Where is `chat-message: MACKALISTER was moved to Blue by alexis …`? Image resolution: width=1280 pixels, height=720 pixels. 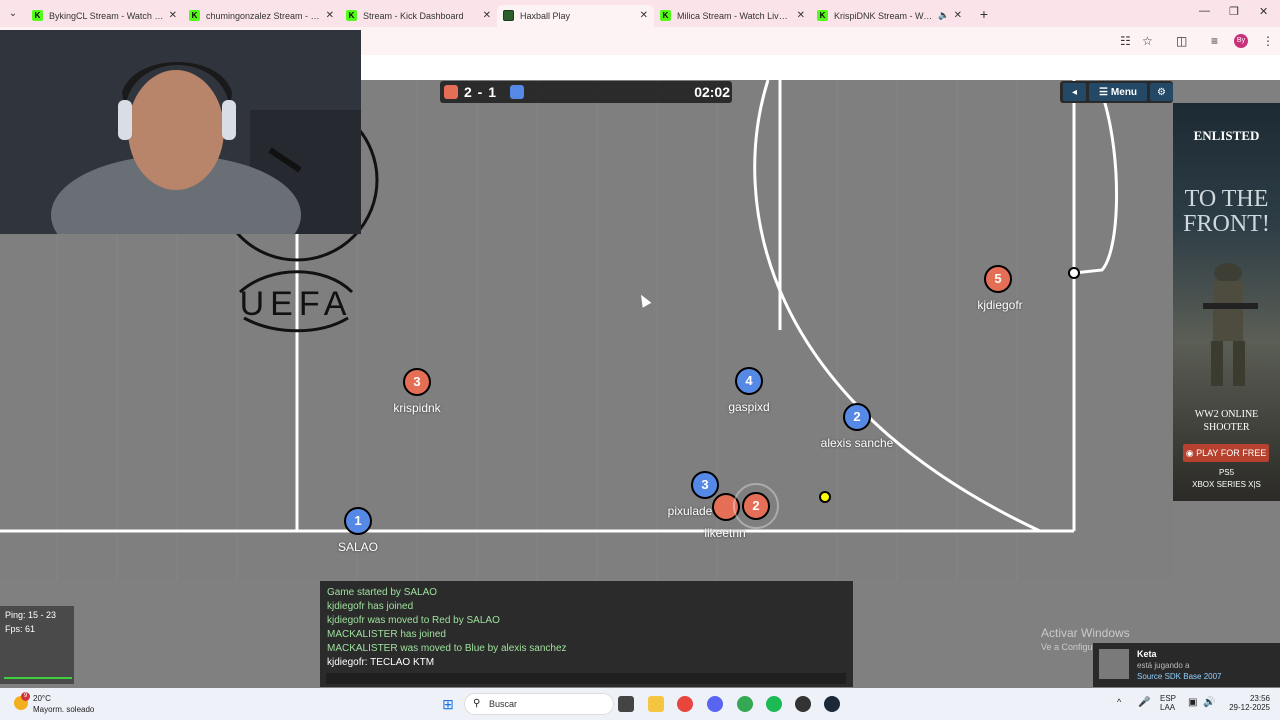 chat-message: MACKALISTER was moved to Blue by alexis … is located at coordinates (447, 648).